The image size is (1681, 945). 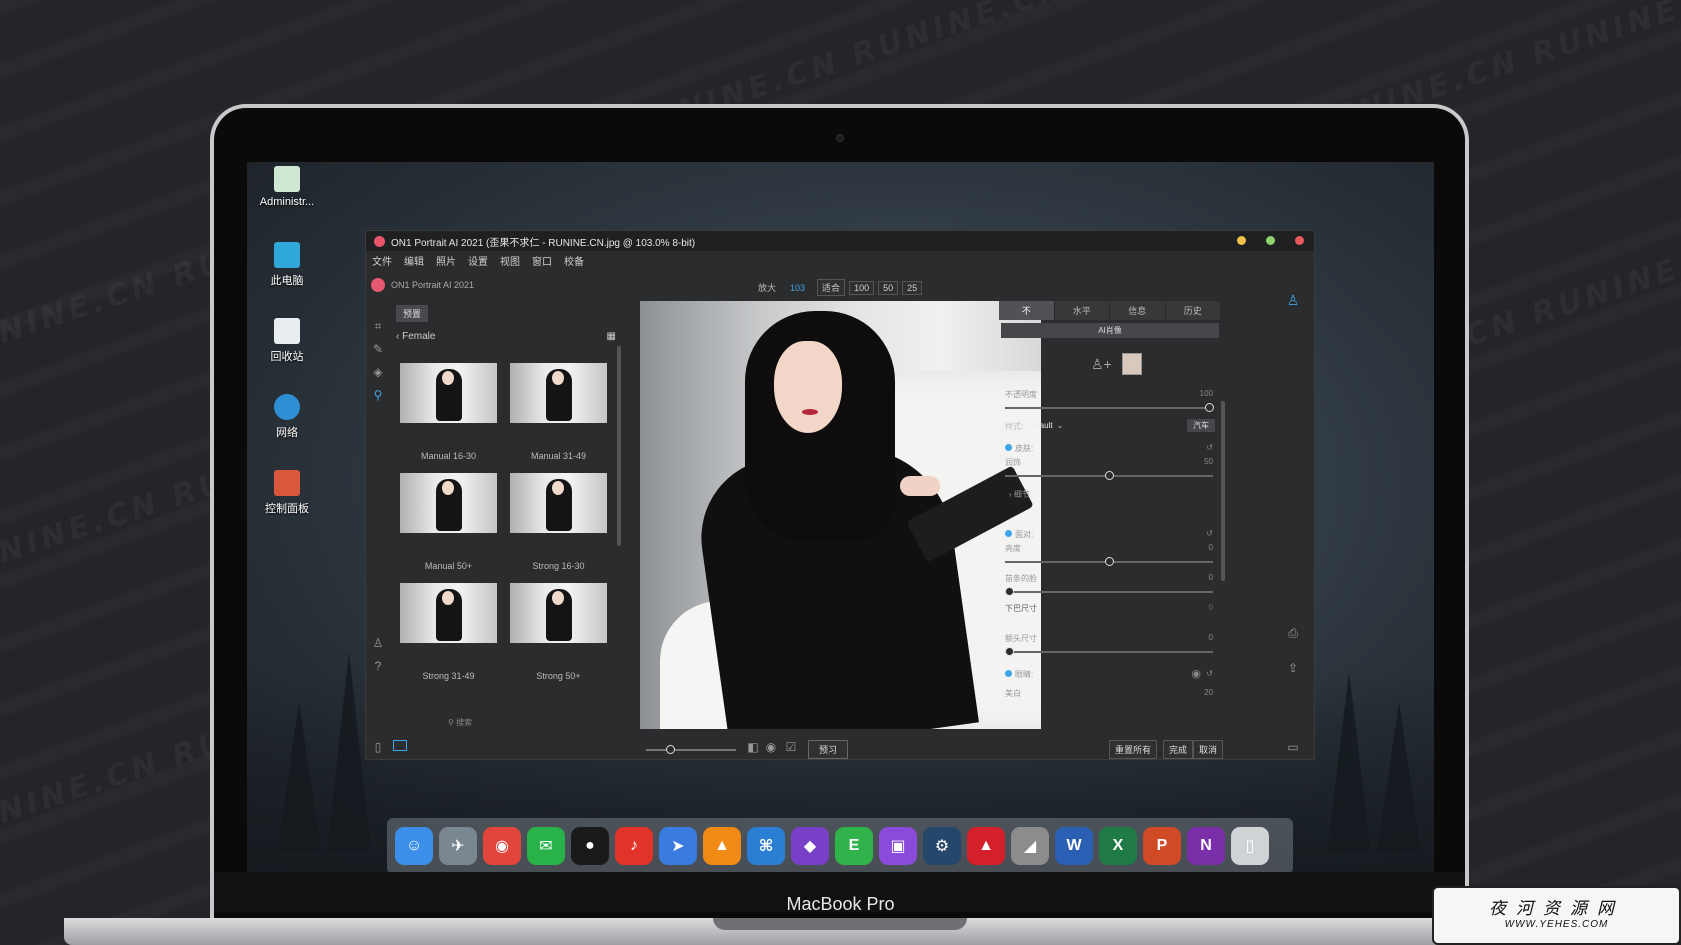 I want to click on chevron-down-icon: ⌄, so click(x=1060, y=426).